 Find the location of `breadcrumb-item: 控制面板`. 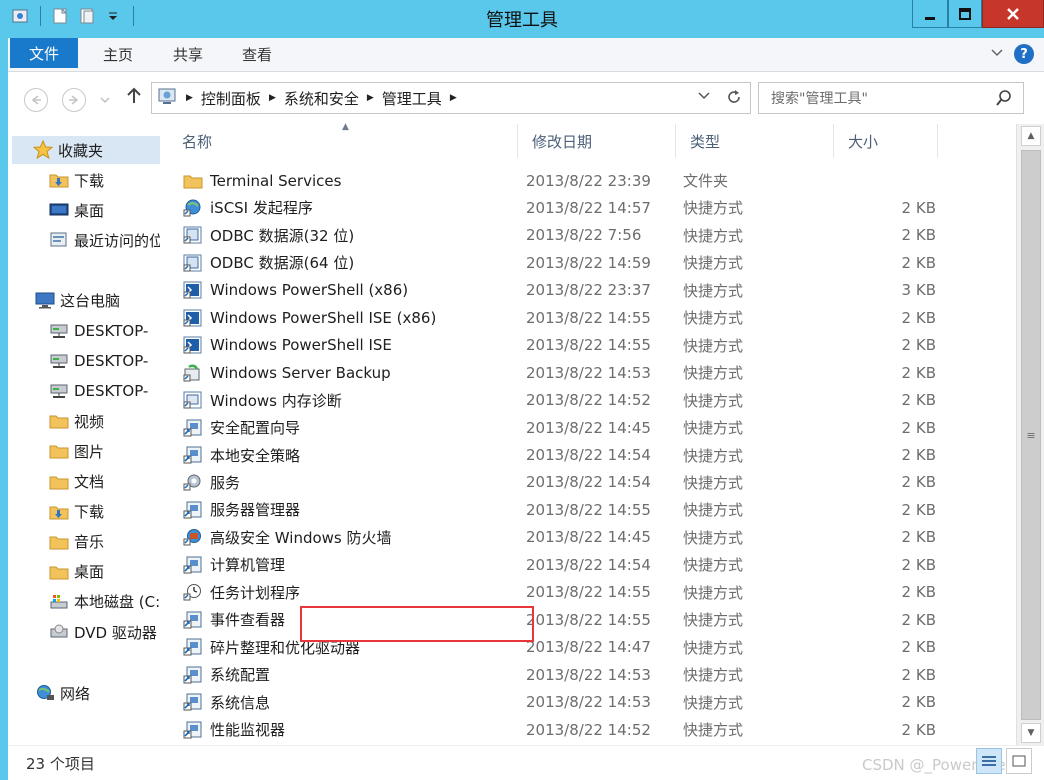

breadcrumb-item: 控制面板 is located at coordinates (231, 98).